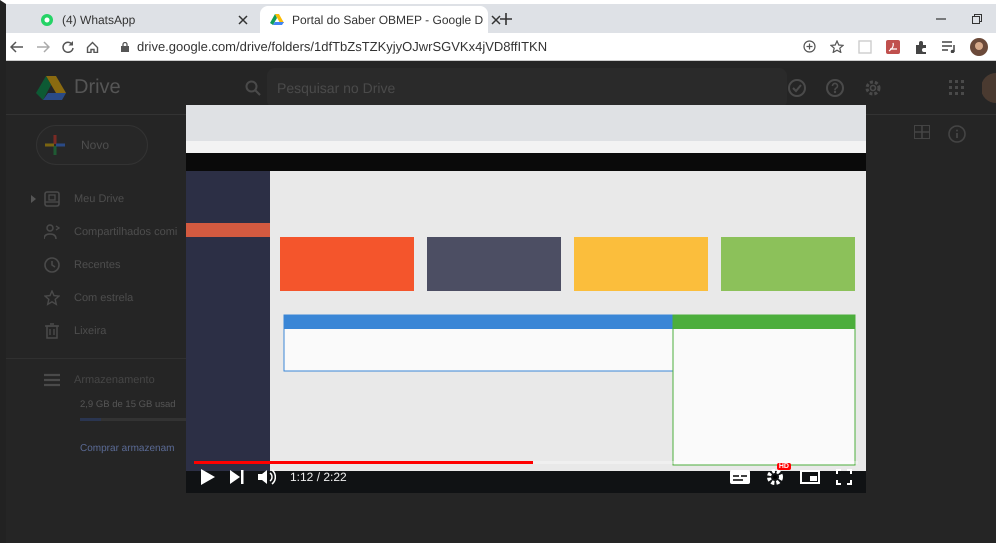  I want to click on video-time: 1:12 / 2:22, so click(318, 477).